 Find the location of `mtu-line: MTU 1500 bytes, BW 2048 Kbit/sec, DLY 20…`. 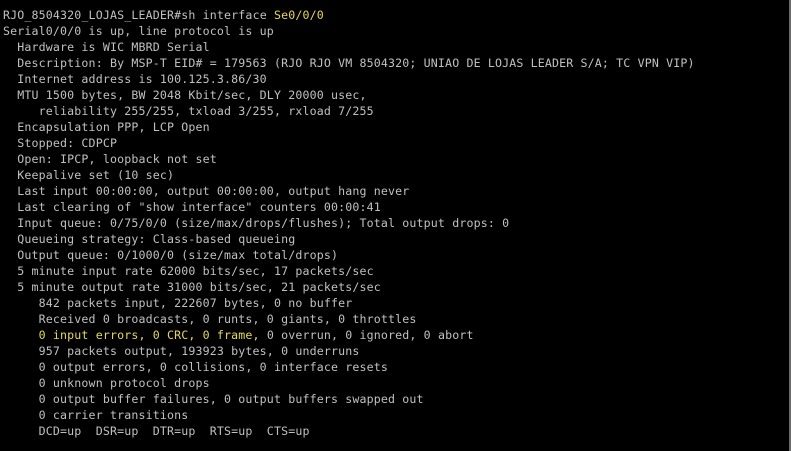

mtu-line: MTU 1500 bytes, BW 2048 Kbit/sec, DLY 20… is located at coordinates (185, 95).